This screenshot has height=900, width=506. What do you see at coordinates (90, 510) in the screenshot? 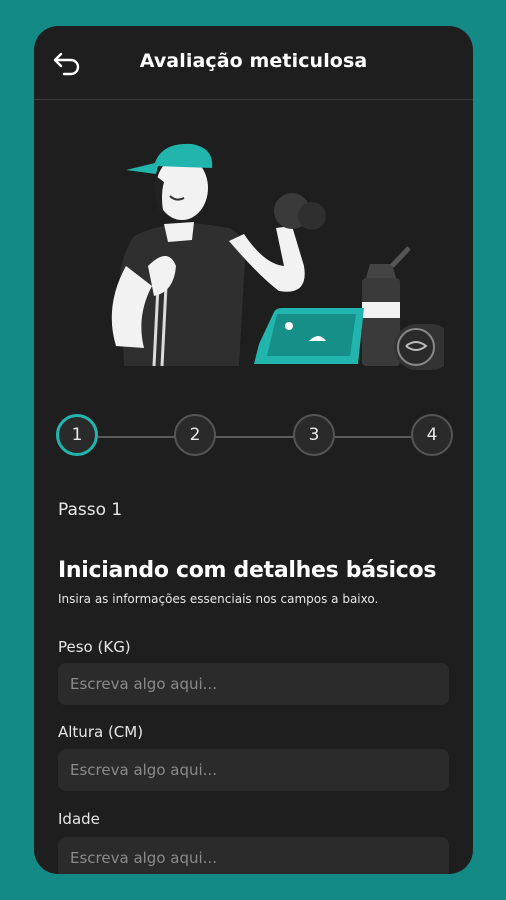
I see `step-label: Passo 1` at bounding box center [90, 510].